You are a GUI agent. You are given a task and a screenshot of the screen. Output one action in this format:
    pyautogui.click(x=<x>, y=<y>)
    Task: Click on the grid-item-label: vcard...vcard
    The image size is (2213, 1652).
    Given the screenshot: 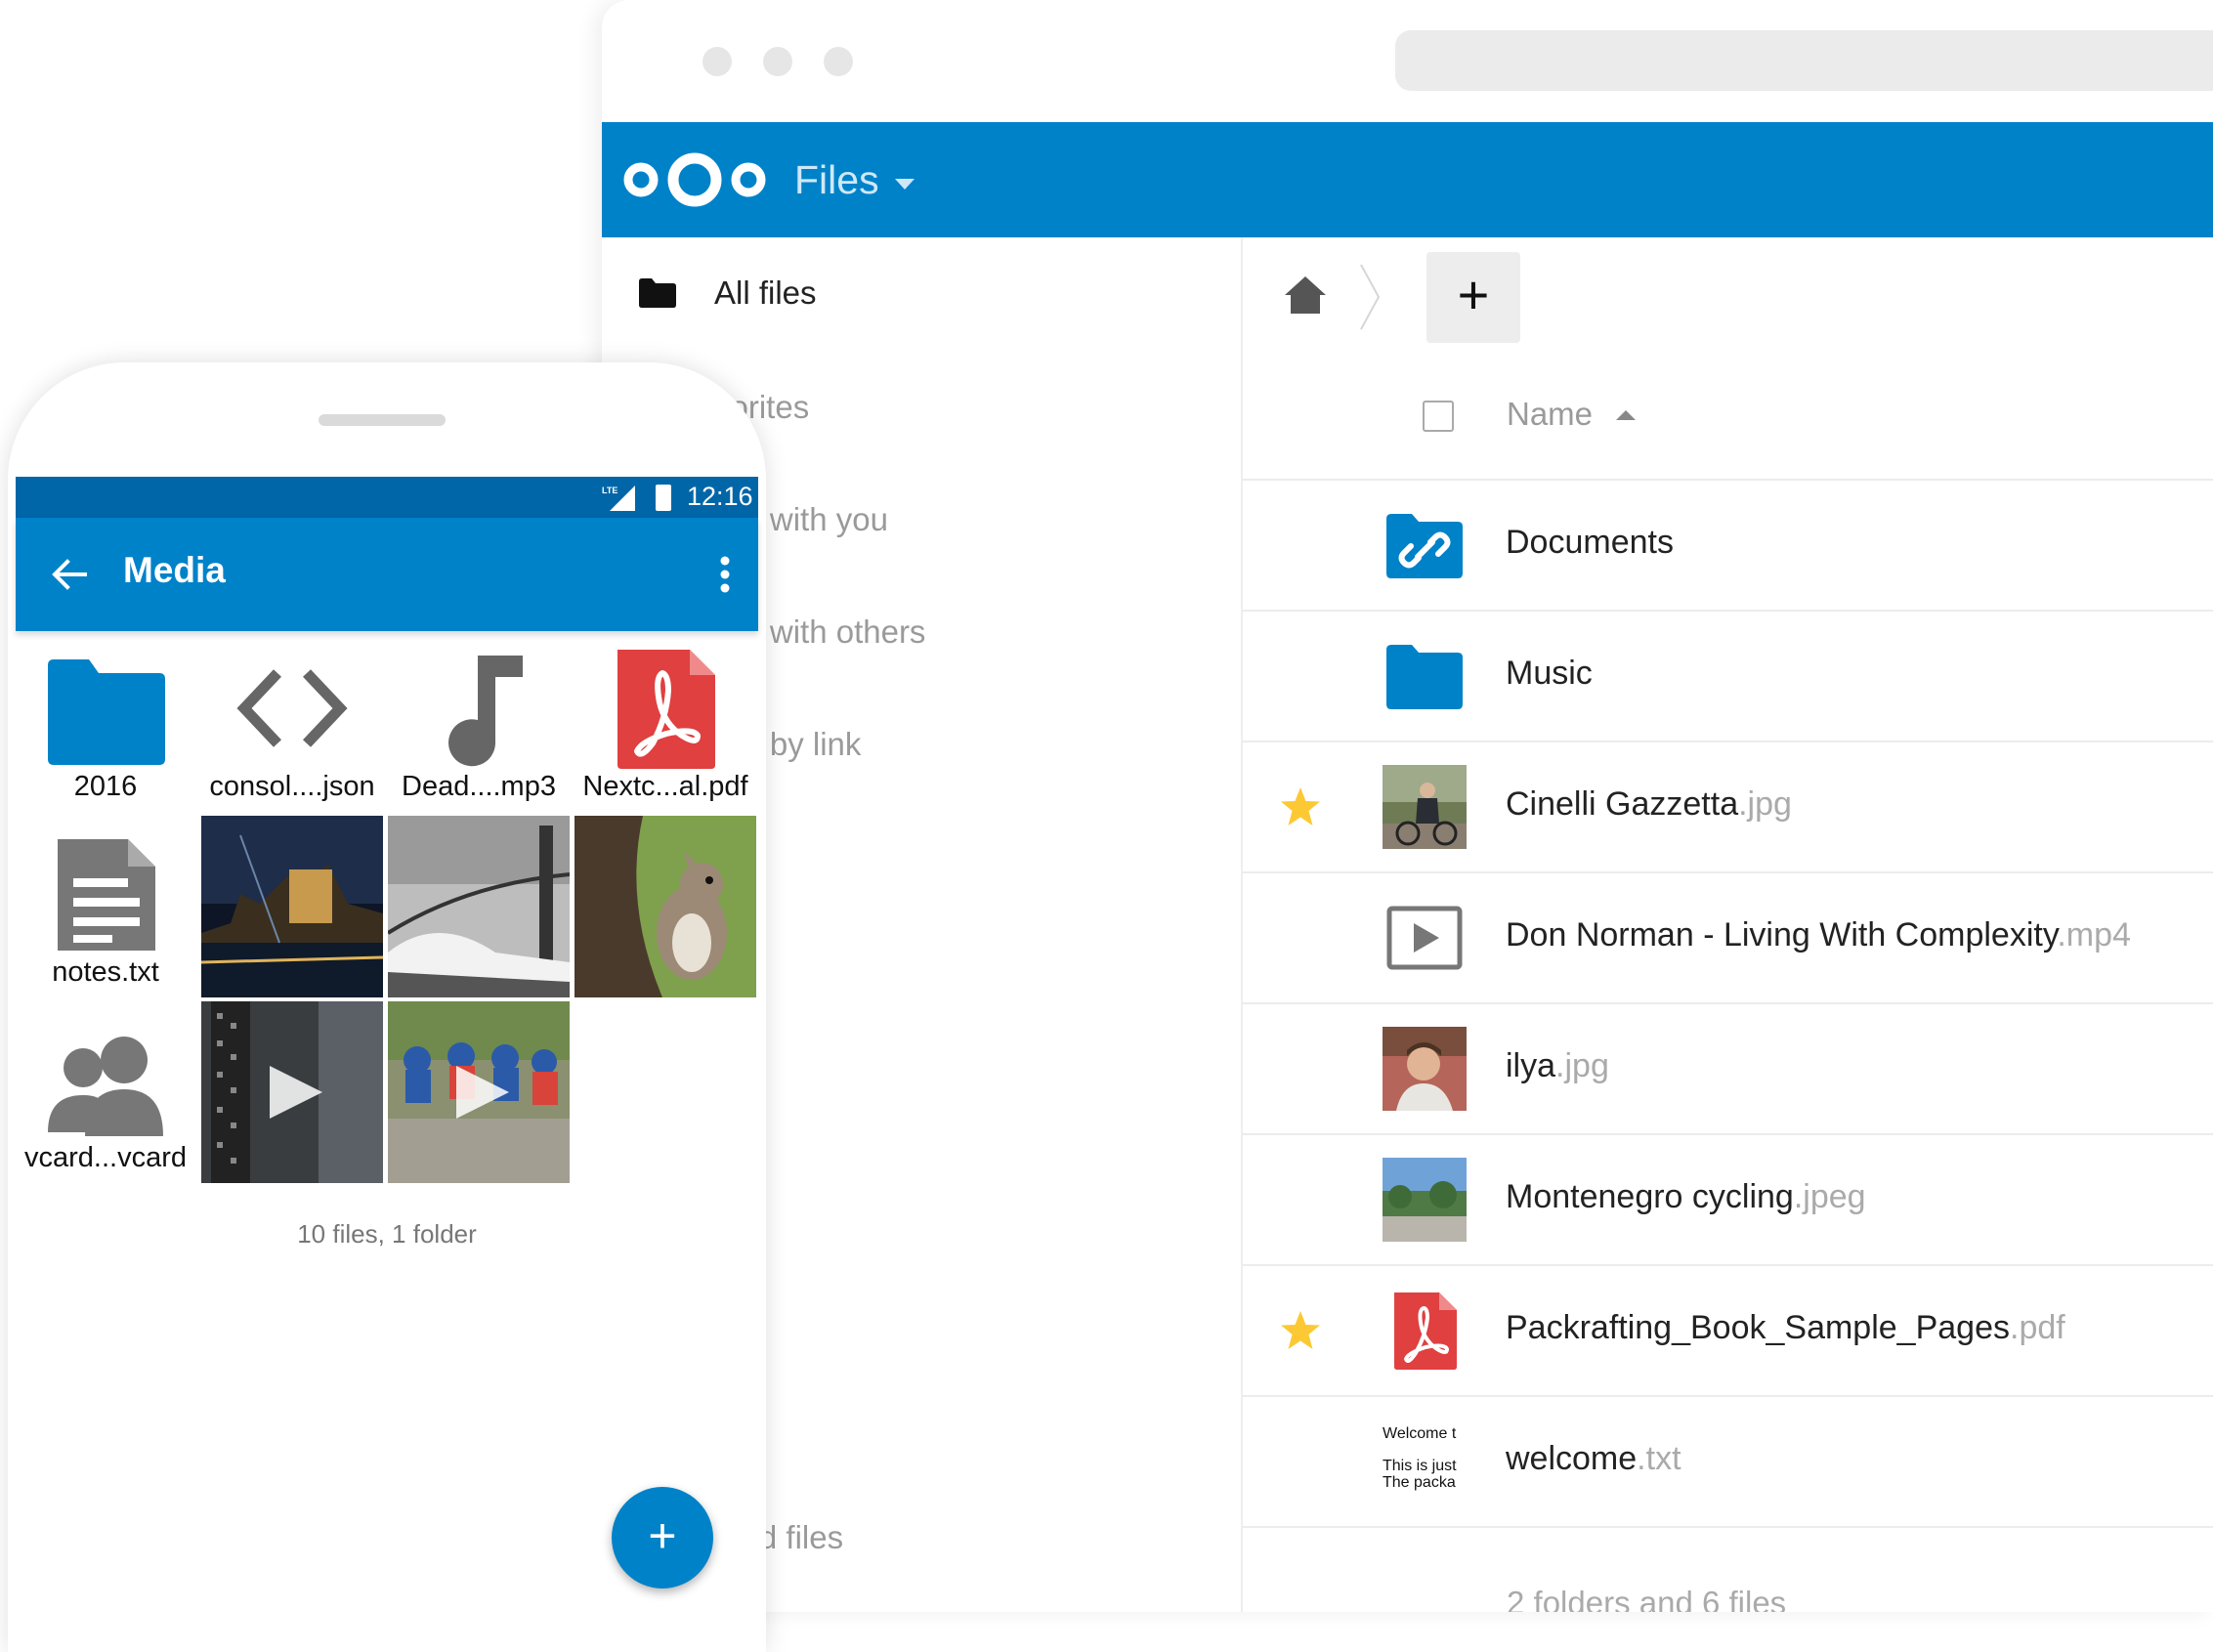 What is the action you would take?
    pyautogui.click(x=105, y=1157)
    